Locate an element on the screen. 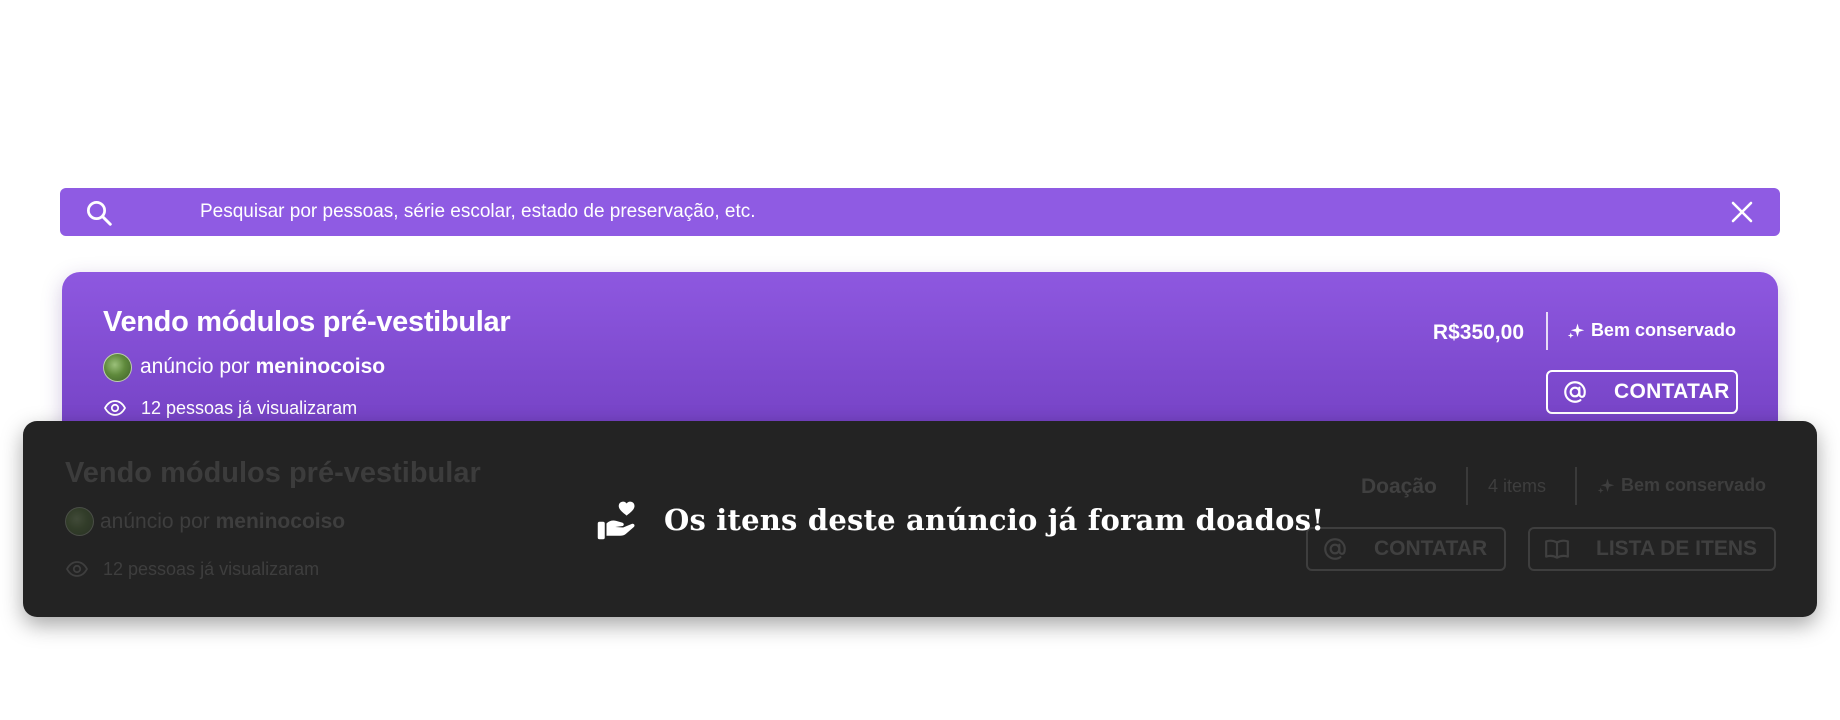 The image size is (1840, 720). book-icon is located at coordinates (1557, 549).